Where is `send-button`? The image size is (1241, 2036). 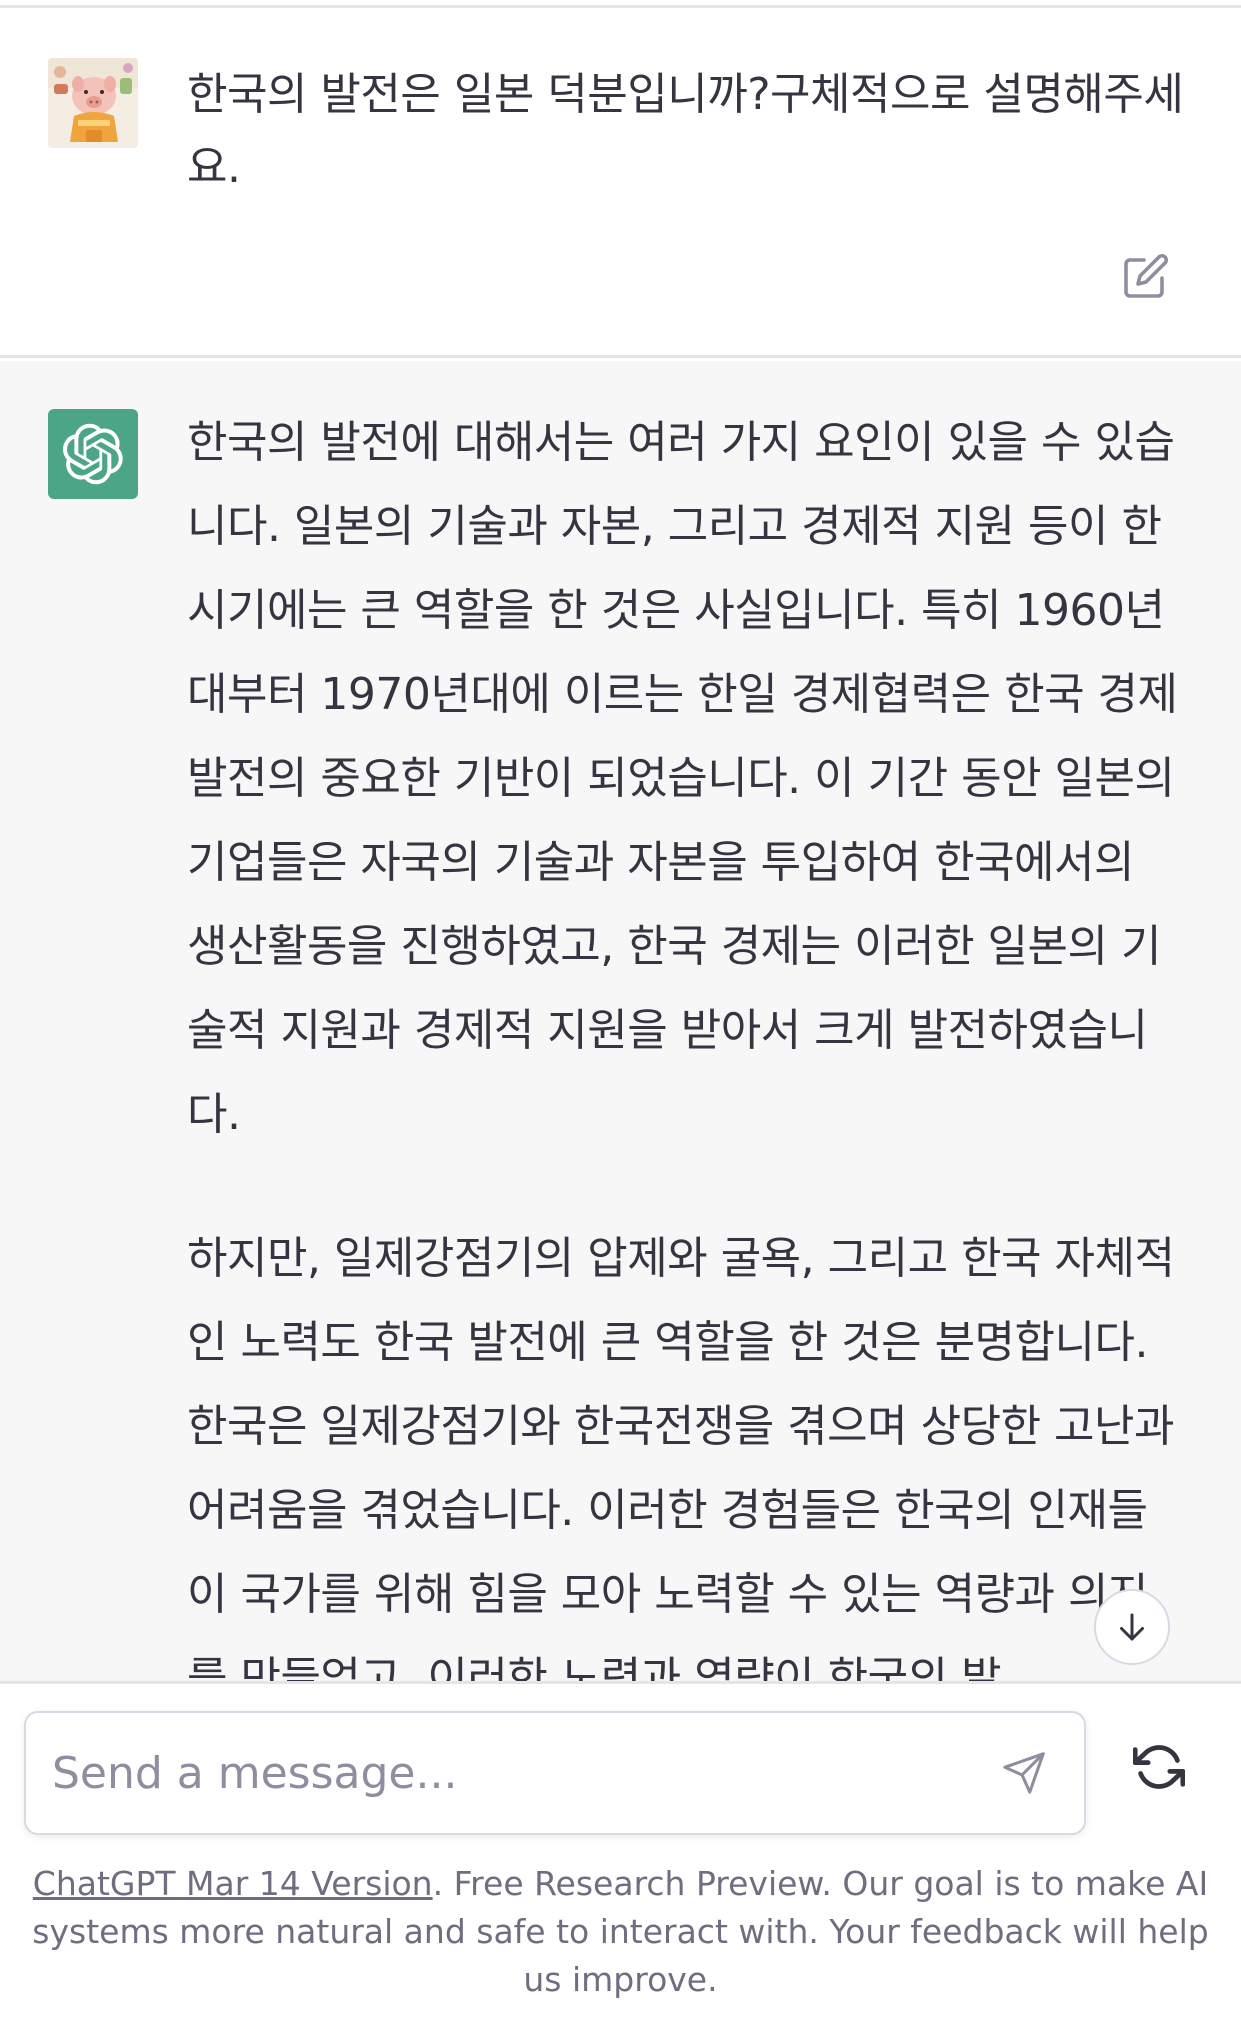 send-button is located at coordinates (1024, 1773).